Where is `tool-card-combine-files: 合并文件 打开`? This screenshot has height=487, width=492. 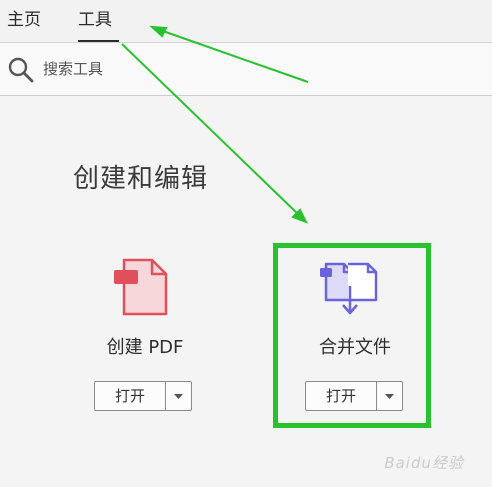
tool-card-combine-files: 合并文件 打开 is located at coordinates (355, 341).